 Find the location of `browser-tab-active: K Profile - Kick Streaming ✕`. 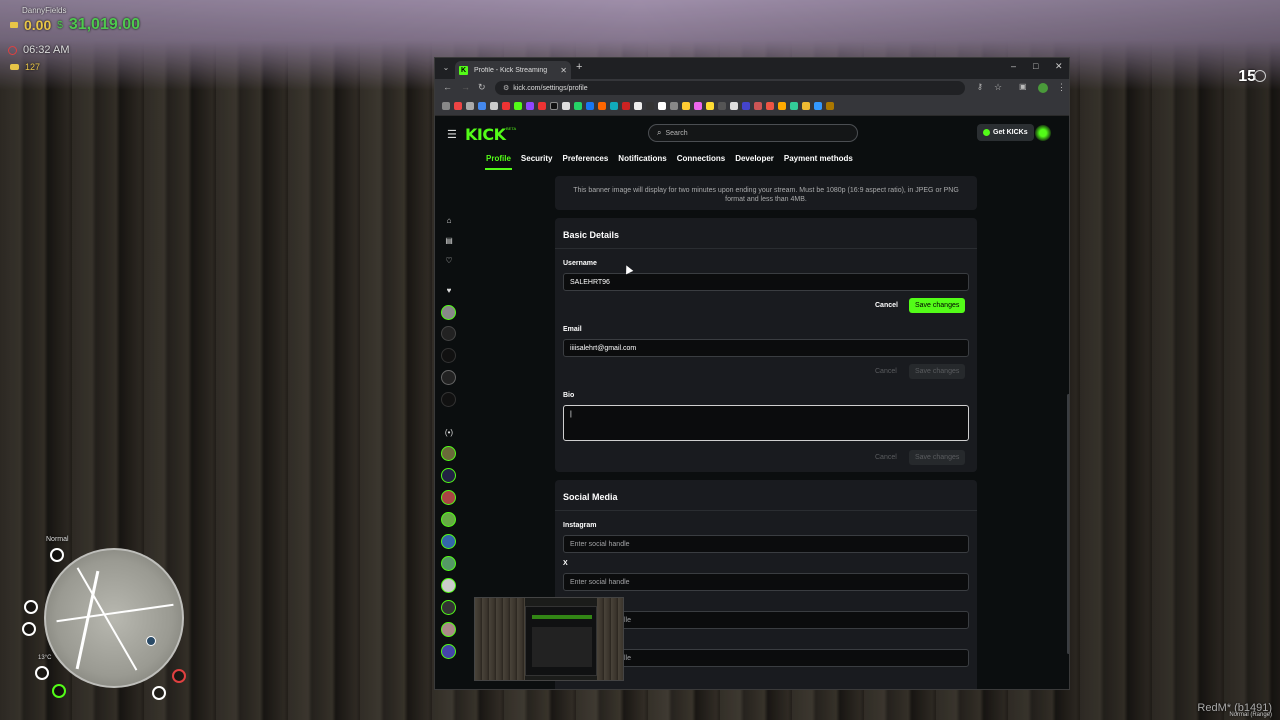

browser-tab-active: K Profile - Kick Streaming ✕ is located at coordinates (513, 70).